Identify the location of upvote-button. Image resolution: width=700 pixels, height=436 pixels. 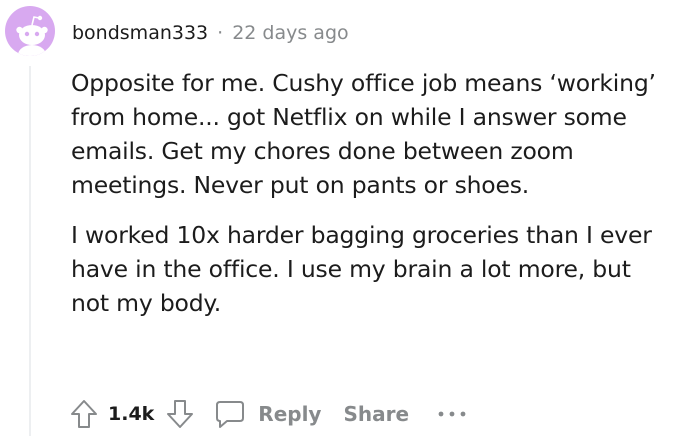
(84, 414).